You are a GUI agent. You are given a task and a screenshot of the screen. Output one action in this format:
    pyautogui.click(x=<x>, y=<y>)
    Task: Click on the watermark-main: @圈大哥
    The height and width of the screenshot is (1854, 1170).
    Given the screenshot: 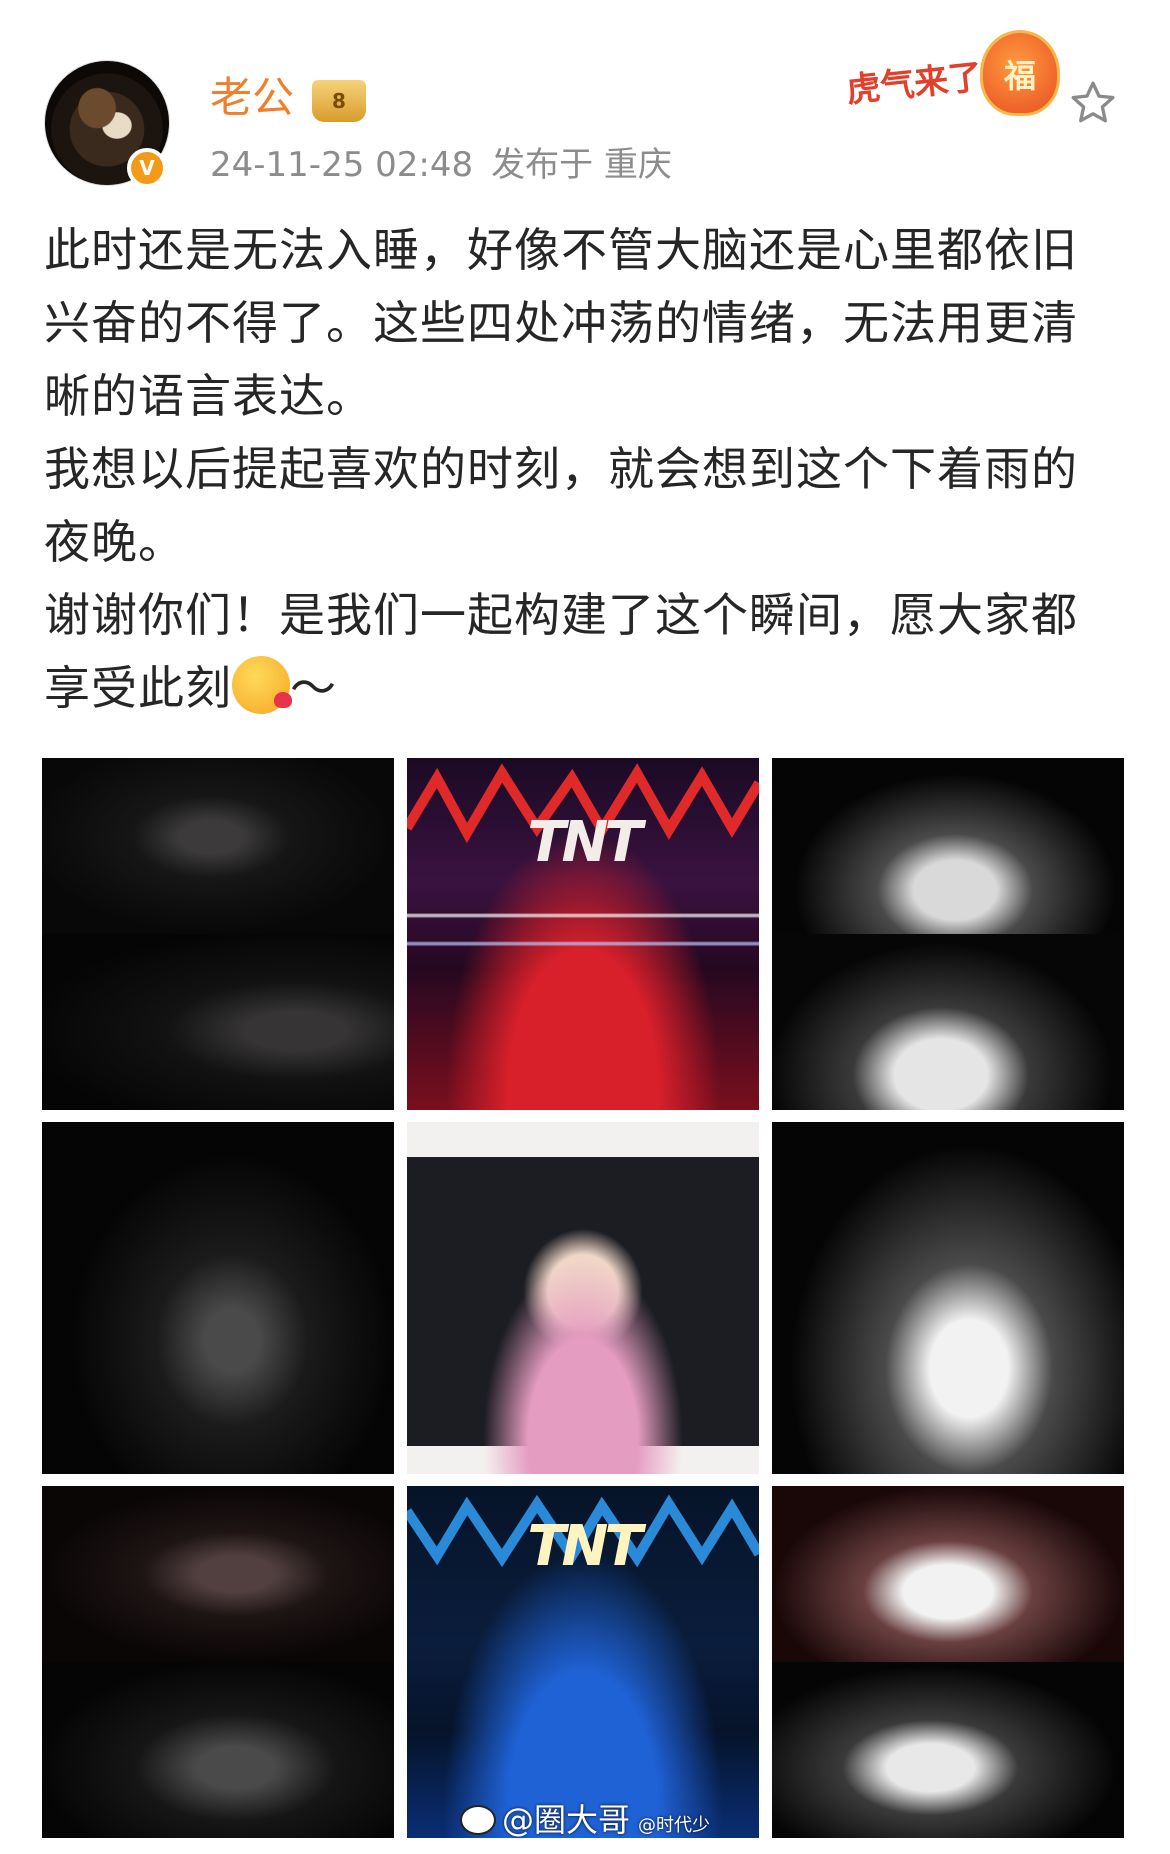 What is the action you would take?
    pyautogui.click(x=566, y=1820)
    